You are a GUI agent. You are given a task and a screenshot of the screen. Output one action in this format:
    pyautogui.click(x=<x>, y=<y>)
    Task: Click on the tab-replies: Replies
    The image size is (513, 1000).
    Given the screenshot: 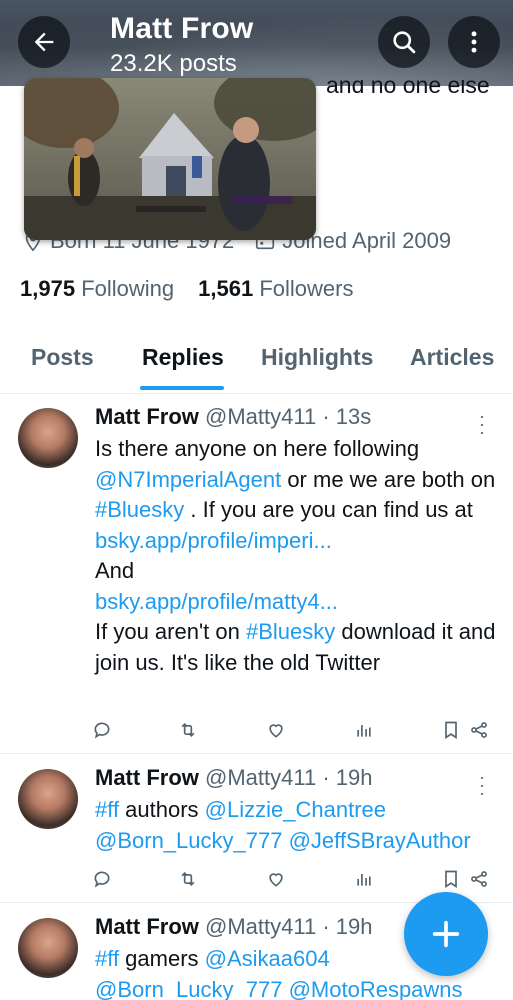 What is the action you would take?
    pyautogui.click(x=183, y=357)
    